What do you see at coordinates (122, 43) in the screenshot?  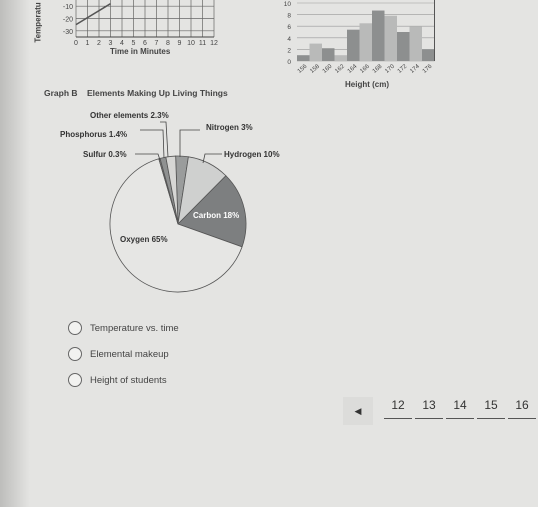 I see `x-tick-label: 4` at bounding box center [122, 43].